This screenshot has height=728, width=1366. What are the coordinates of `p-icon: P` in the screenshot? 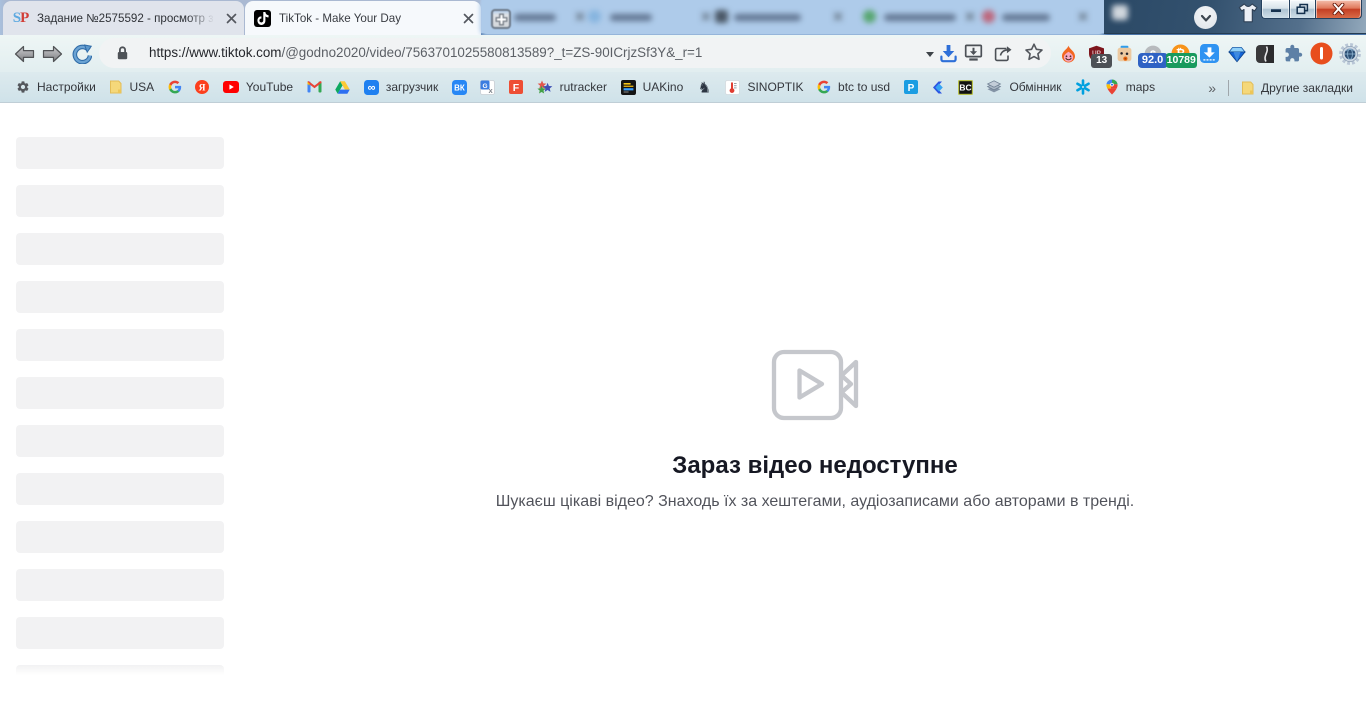 It's located at (910, 87).